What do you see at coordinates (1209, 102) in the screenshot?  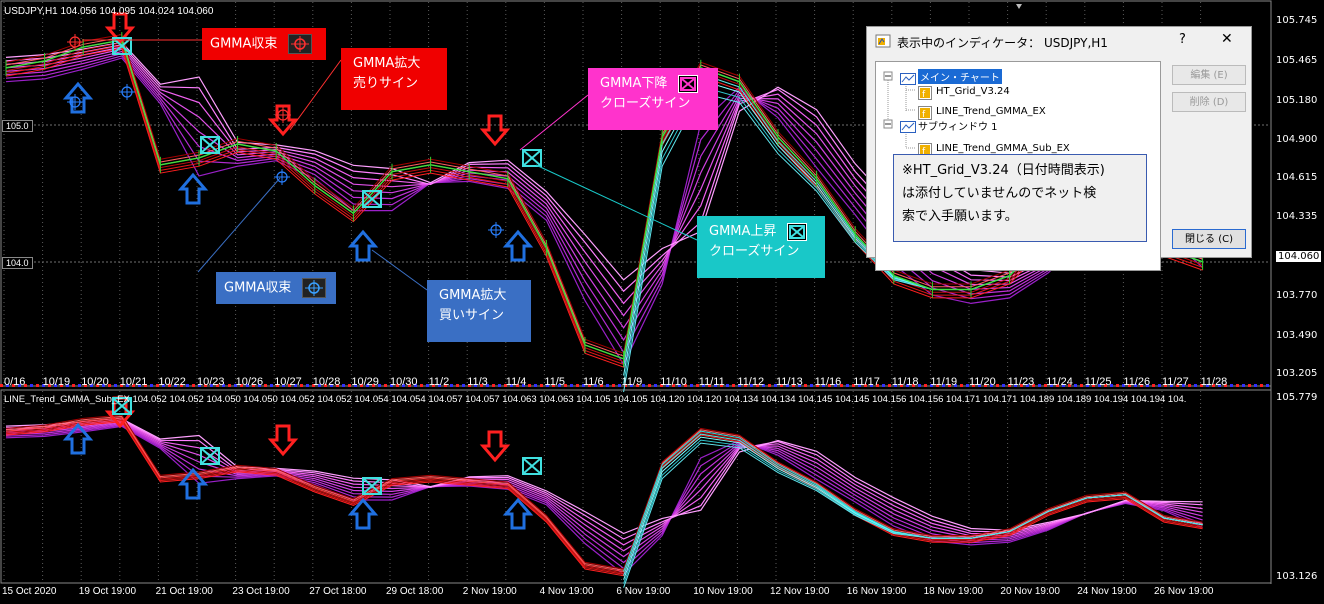 I see `delete-button: 削除 (D)` at bounding box center [1209, 102].